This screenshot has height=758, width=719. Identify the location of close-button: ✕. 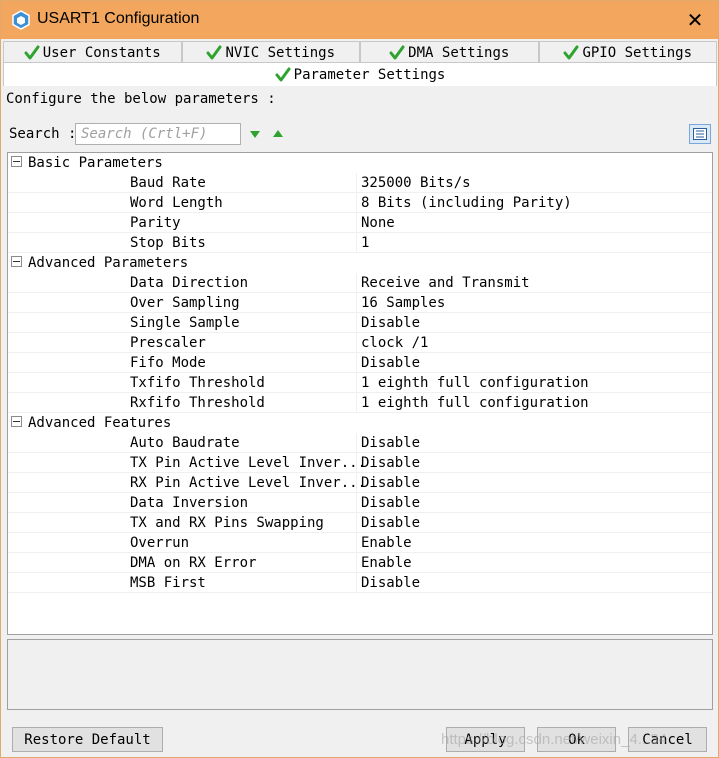
(695, 20).